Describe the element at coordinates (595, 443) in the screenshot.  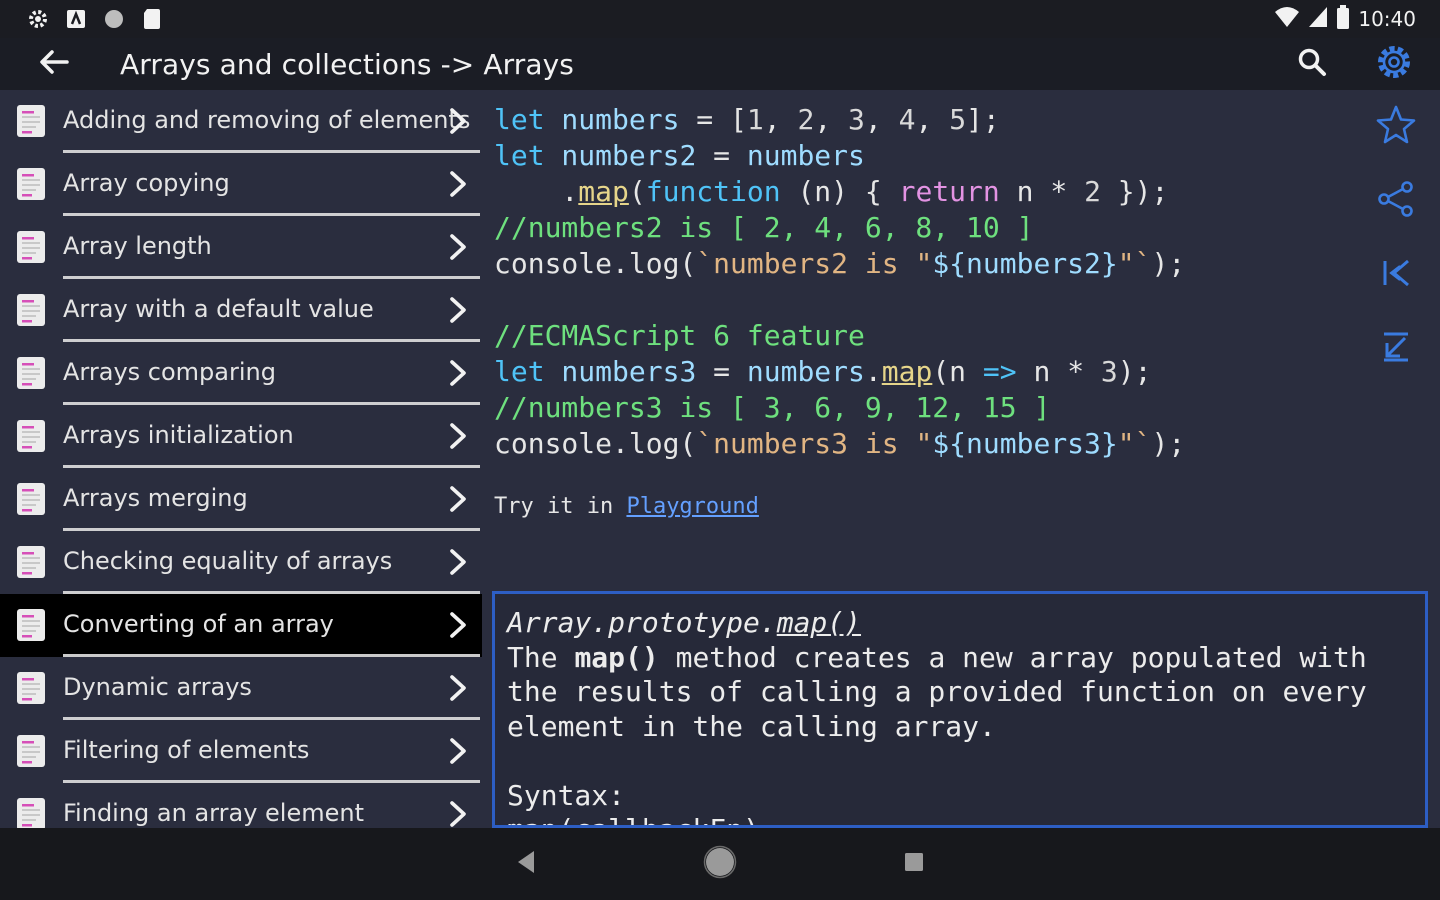
I see `code-token: console.log(` at that location.